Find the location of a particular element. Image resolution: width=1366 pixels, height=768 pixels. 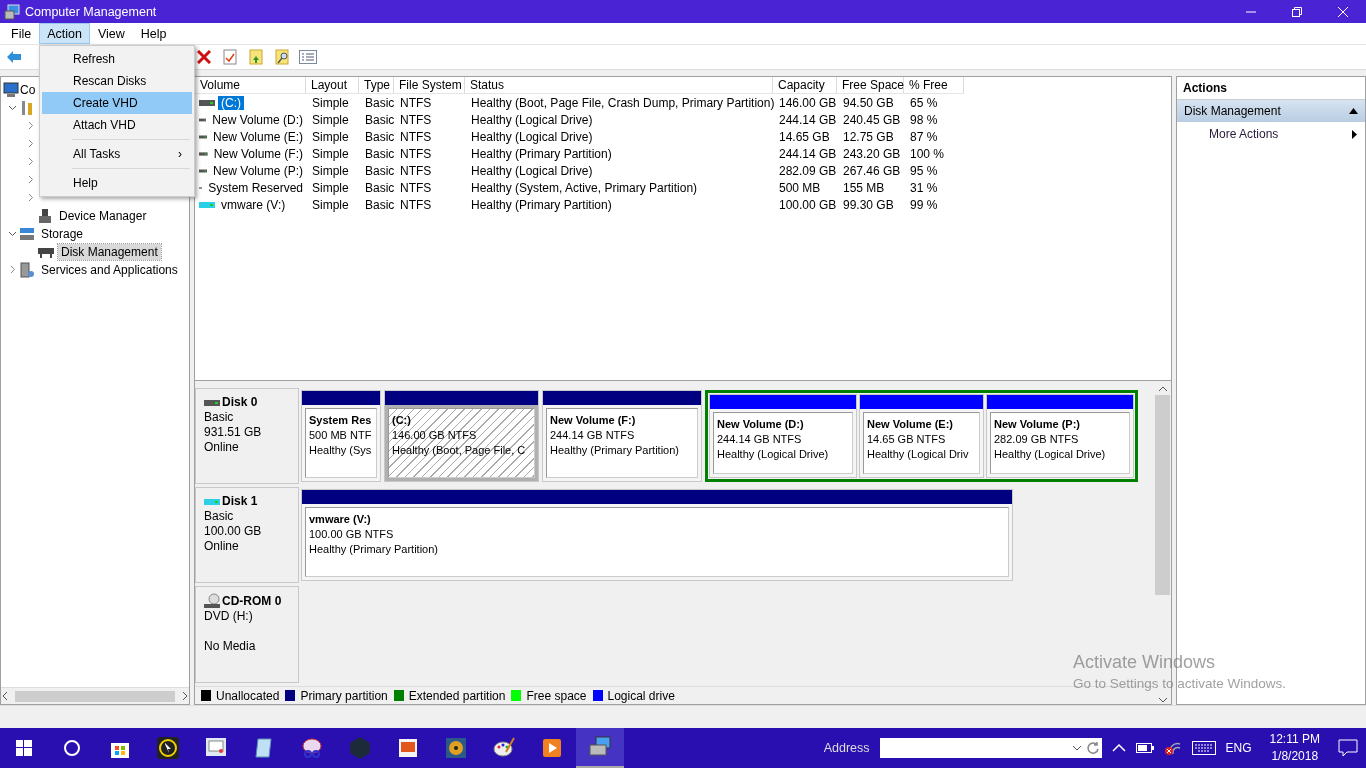

address-field is located at coordinates (990, 748).